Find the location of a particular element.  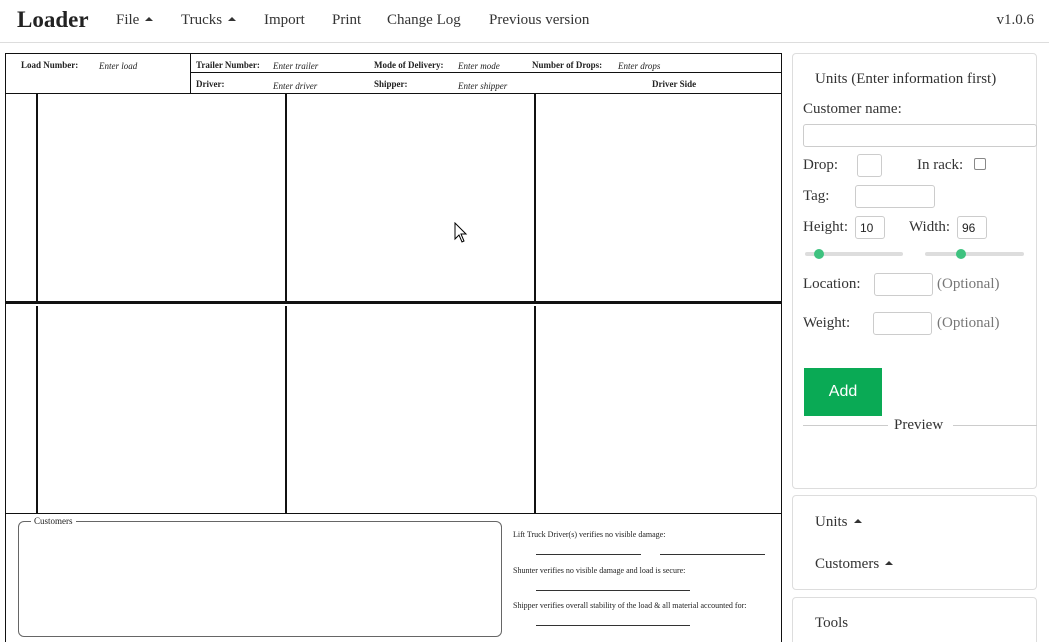

number-of-drops-label: Number of Drops: is located at coordinates (567, 65).